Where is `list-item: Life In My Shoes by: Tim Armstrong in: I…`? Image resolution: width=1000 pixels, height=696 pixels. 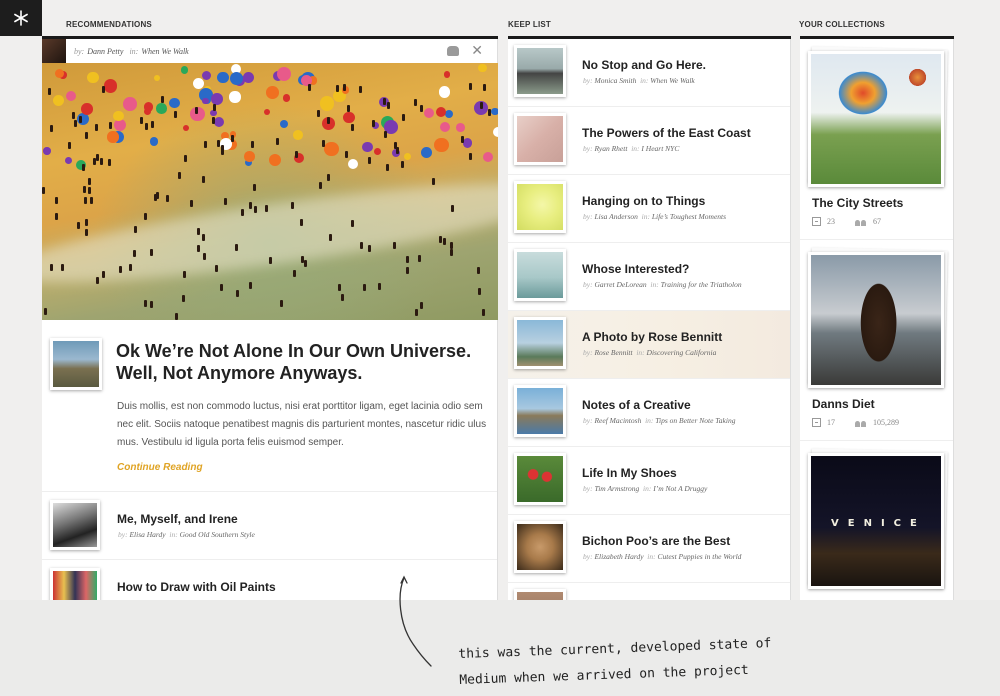
list-item: Life In My Shoes by: Tim Armstrong in: I… is located at coordinates (649, 481).